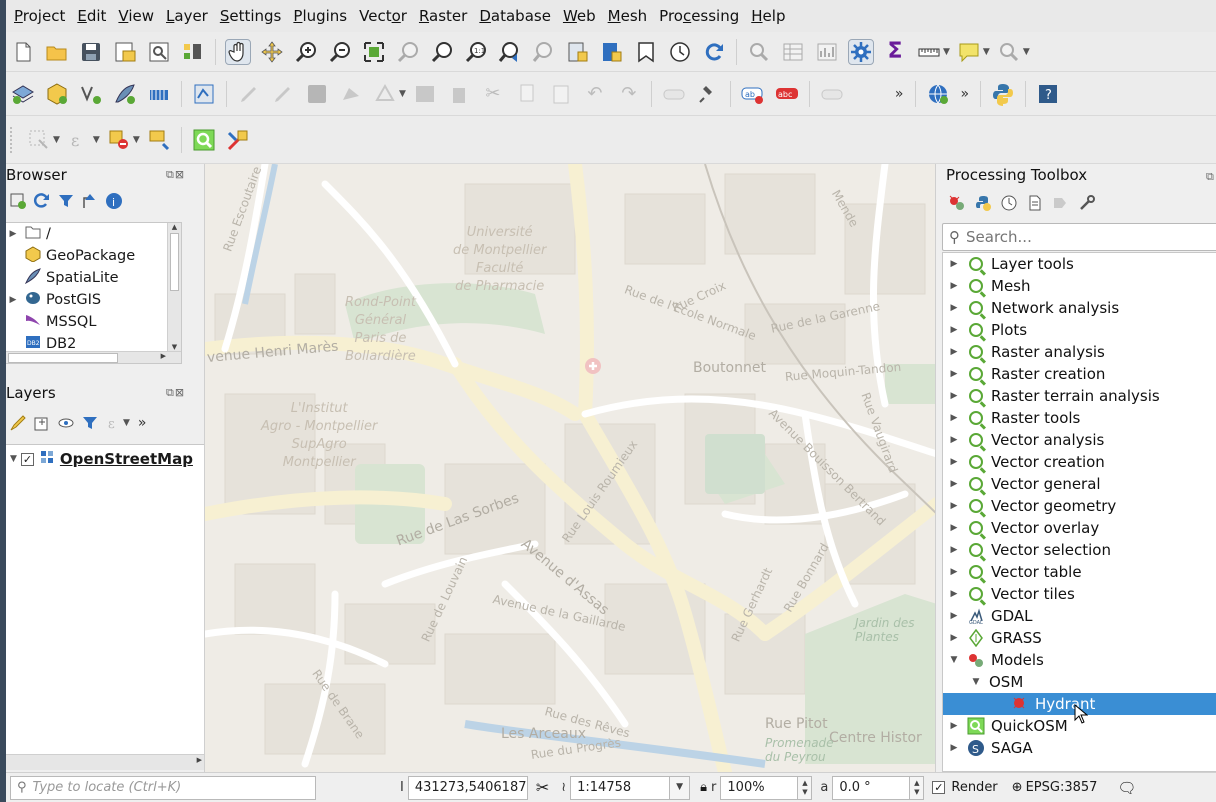 Image resolution: width=1216 pixels, height=802 pixels. Describe the element at coordinates (79, 140) in the screenshot. I see `select-by-expression-icon: ε` at that location.